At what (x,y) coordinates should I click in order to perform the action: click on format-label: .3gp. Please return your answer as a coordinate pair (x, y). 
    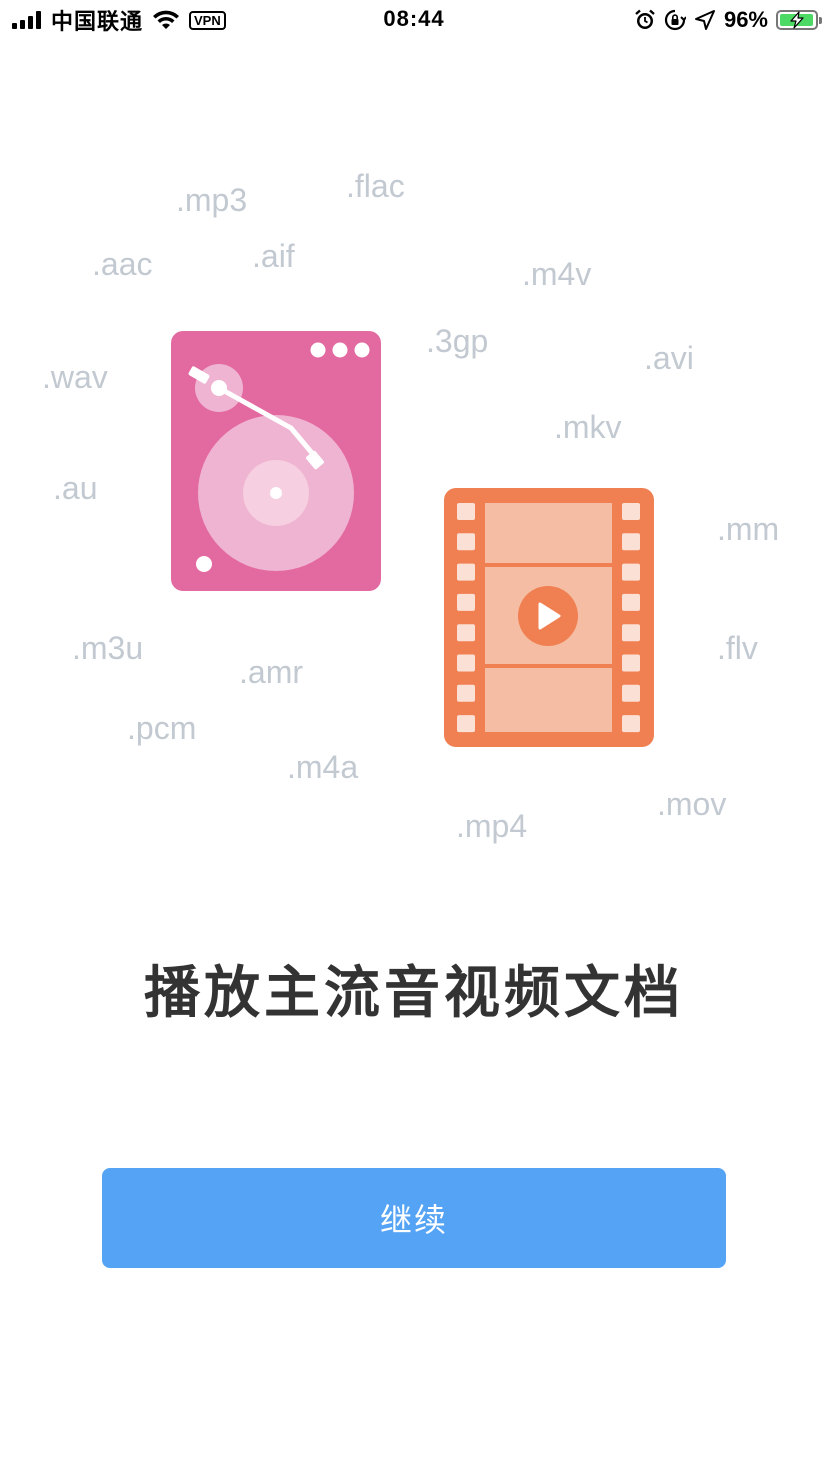
    Looking at the image, I should click on (457, 341).